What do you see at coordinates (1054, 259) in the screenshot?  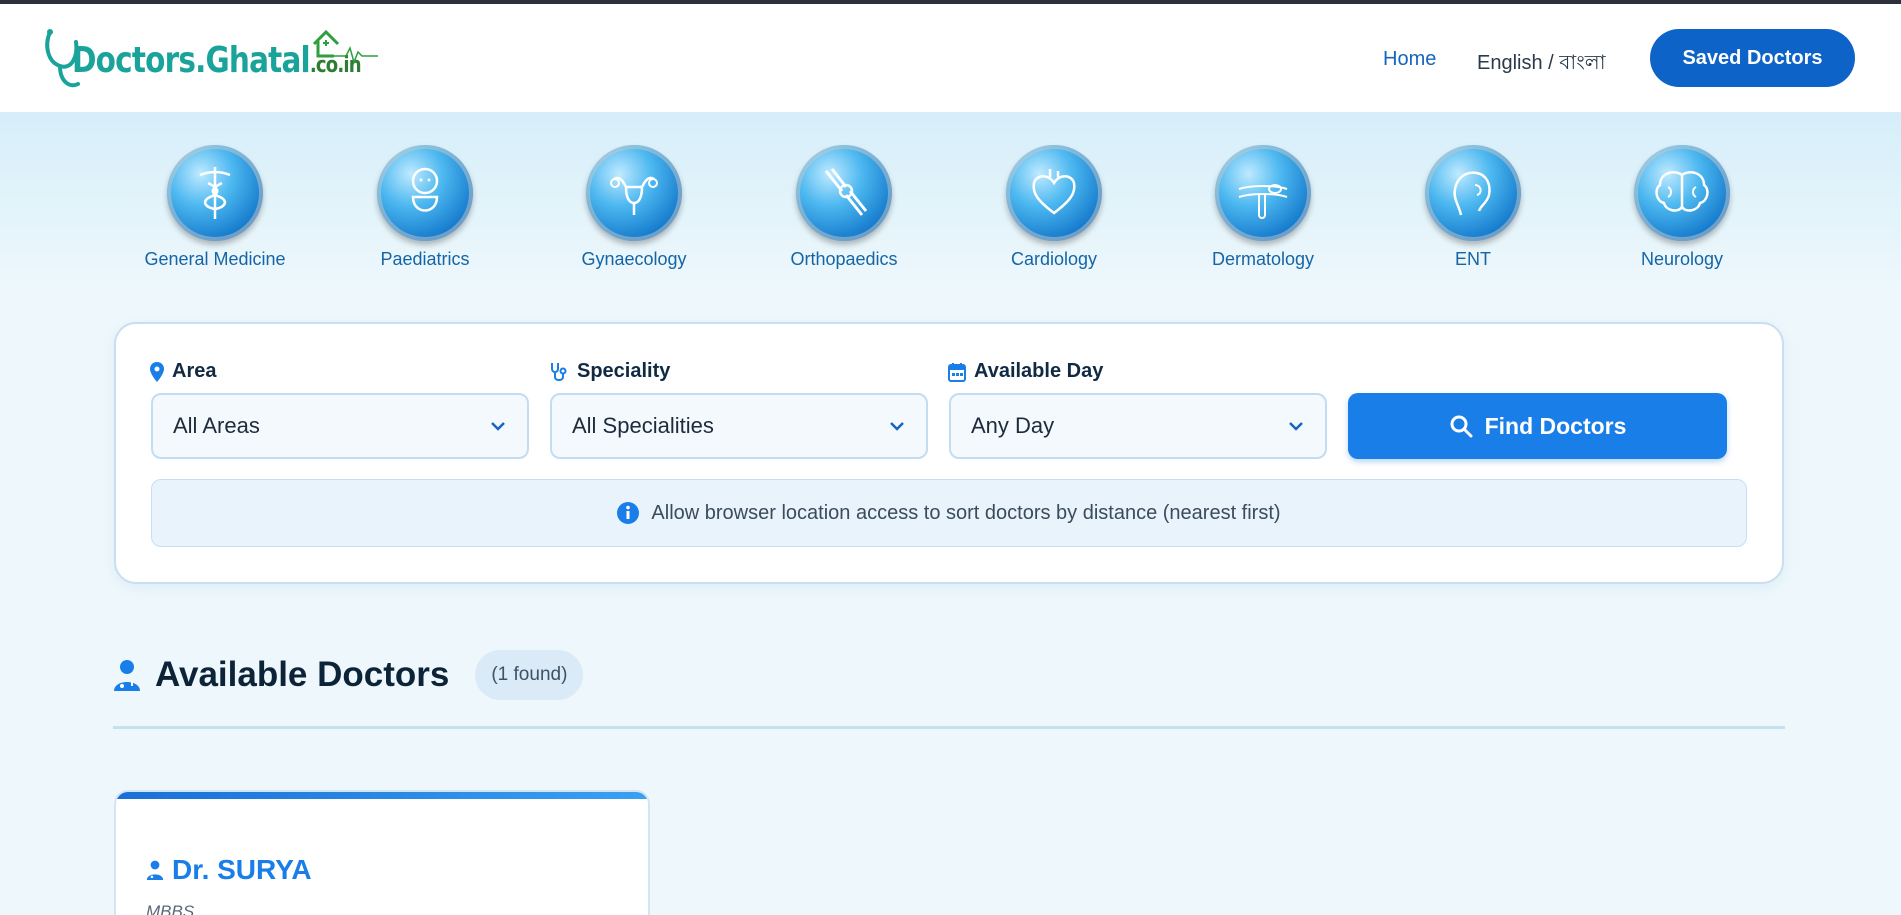 I see `speciality-label: Cardiology` at bounding box center [1054, 259].